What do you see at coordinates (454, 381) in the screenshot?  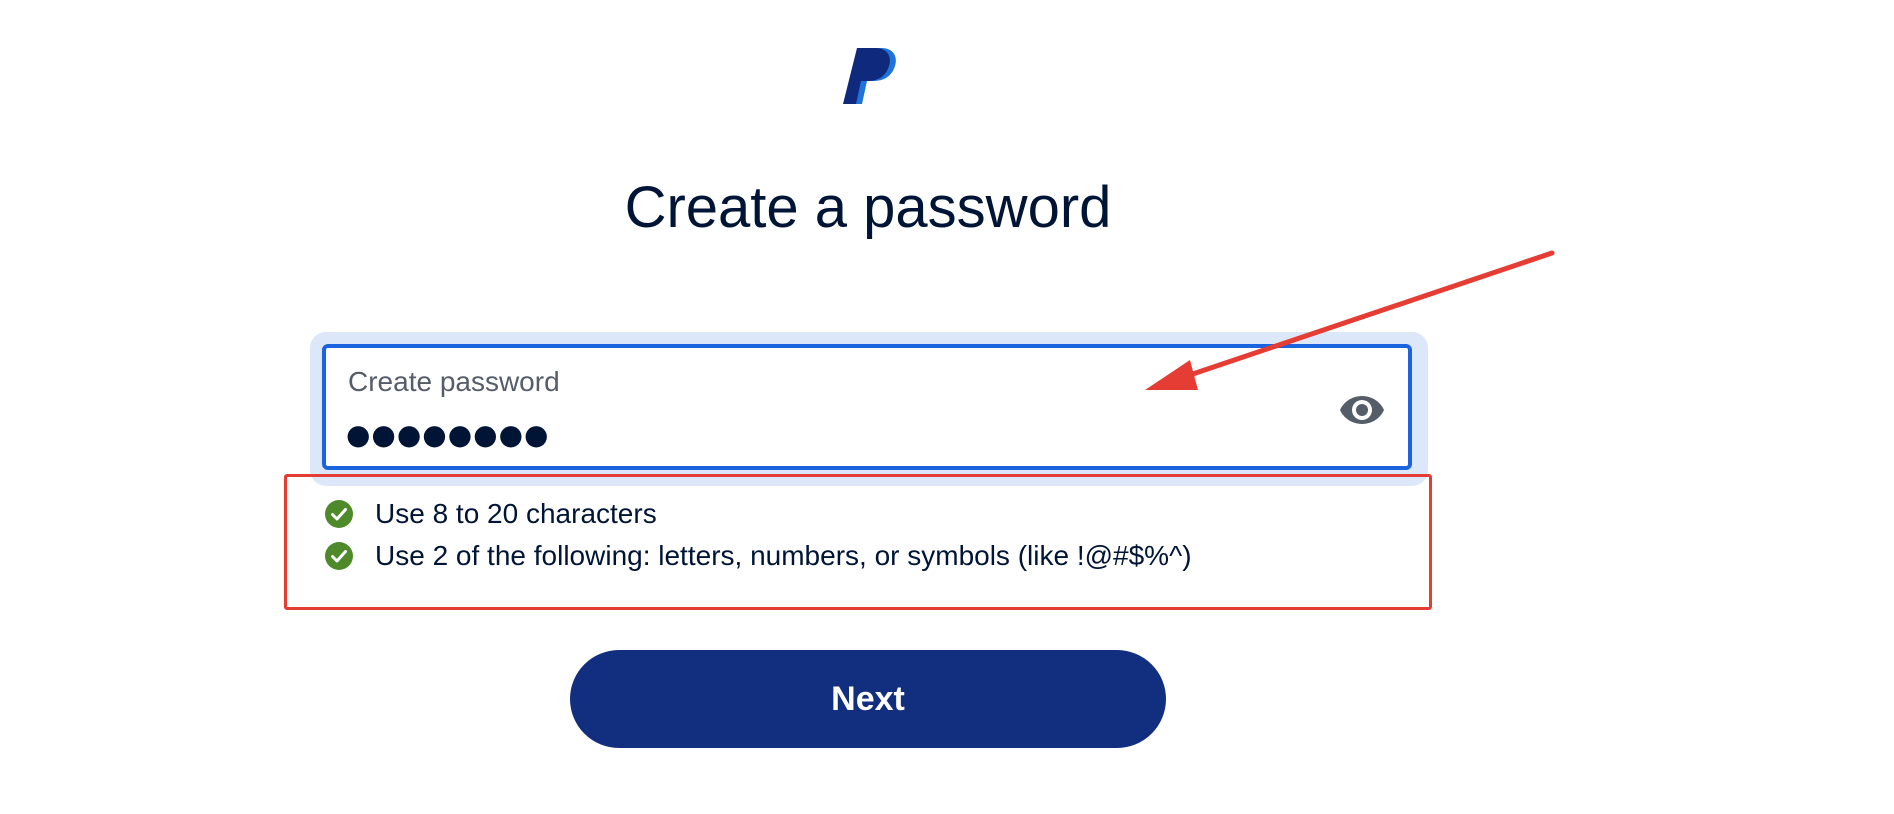 I see `password-field-label: Create password` at bounding box center [454, 381].